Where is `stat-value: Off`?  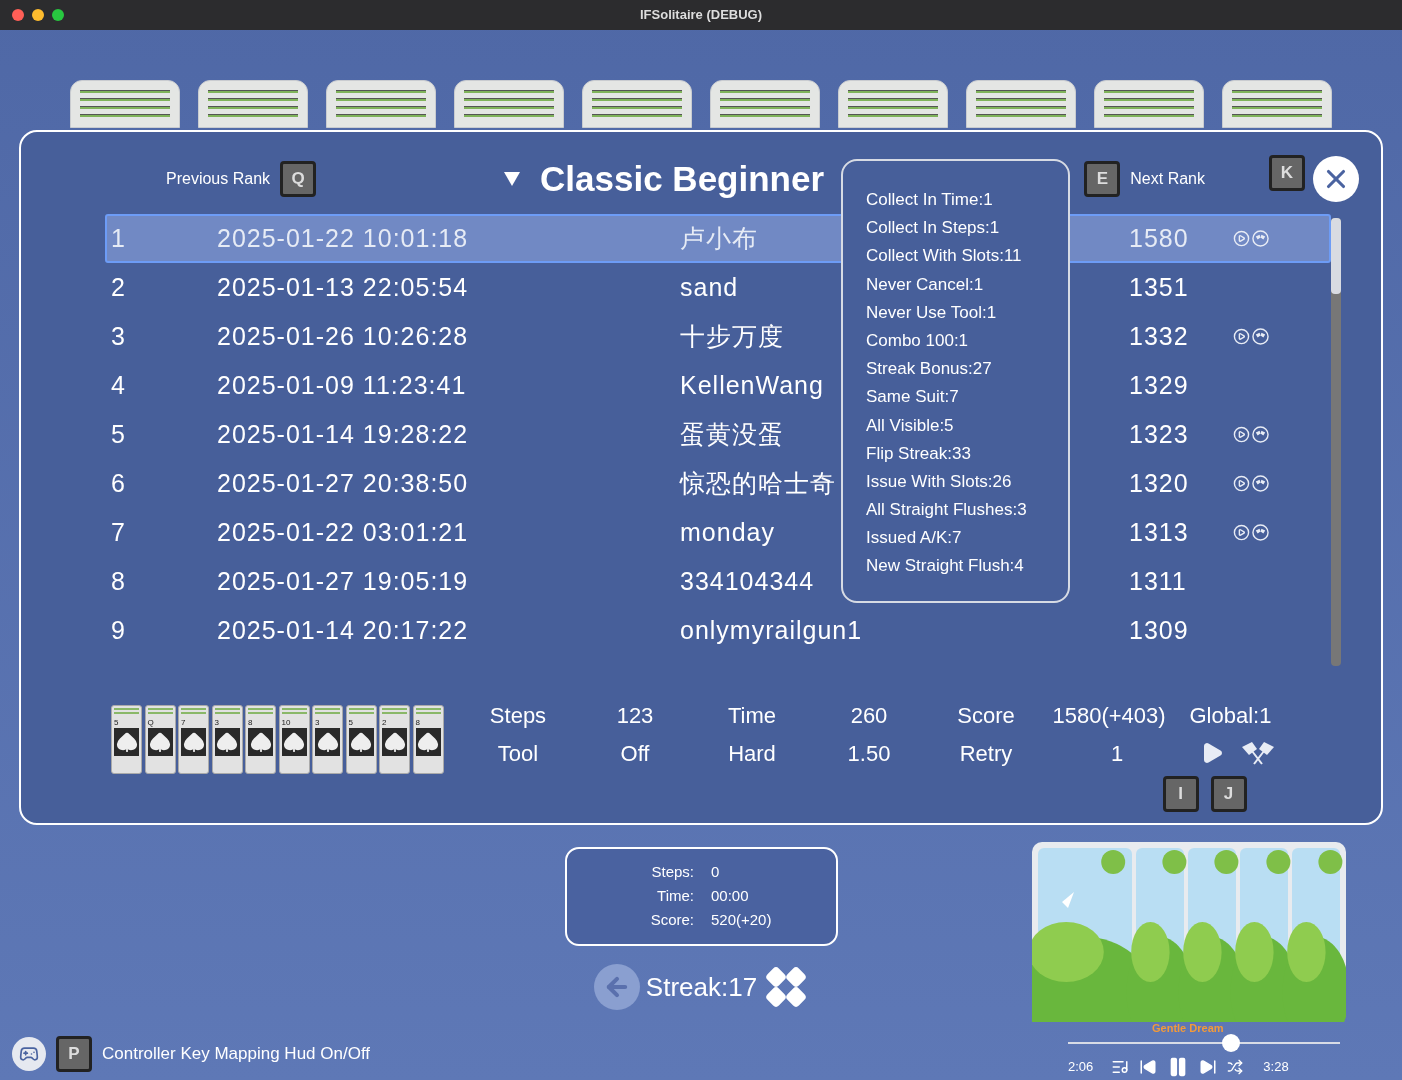
stat-value: Off is located at coordinates (635, 753).